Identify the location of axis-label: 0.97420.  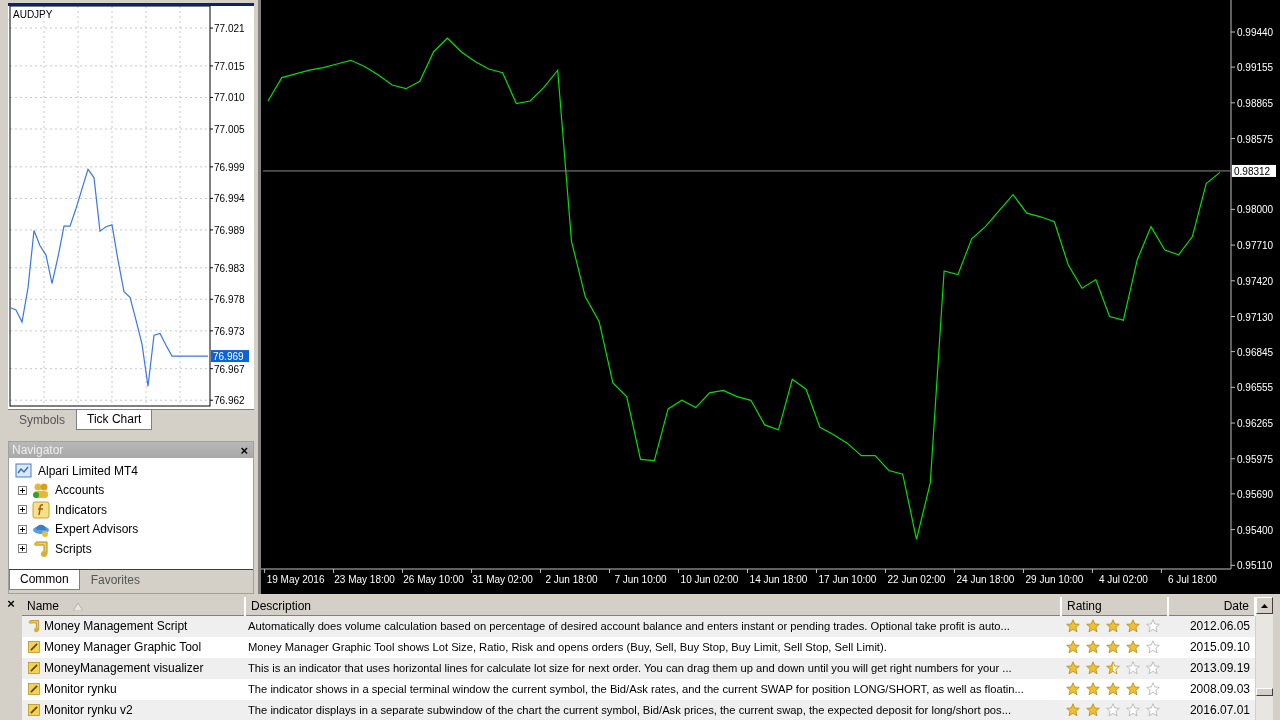
(1255, 281).